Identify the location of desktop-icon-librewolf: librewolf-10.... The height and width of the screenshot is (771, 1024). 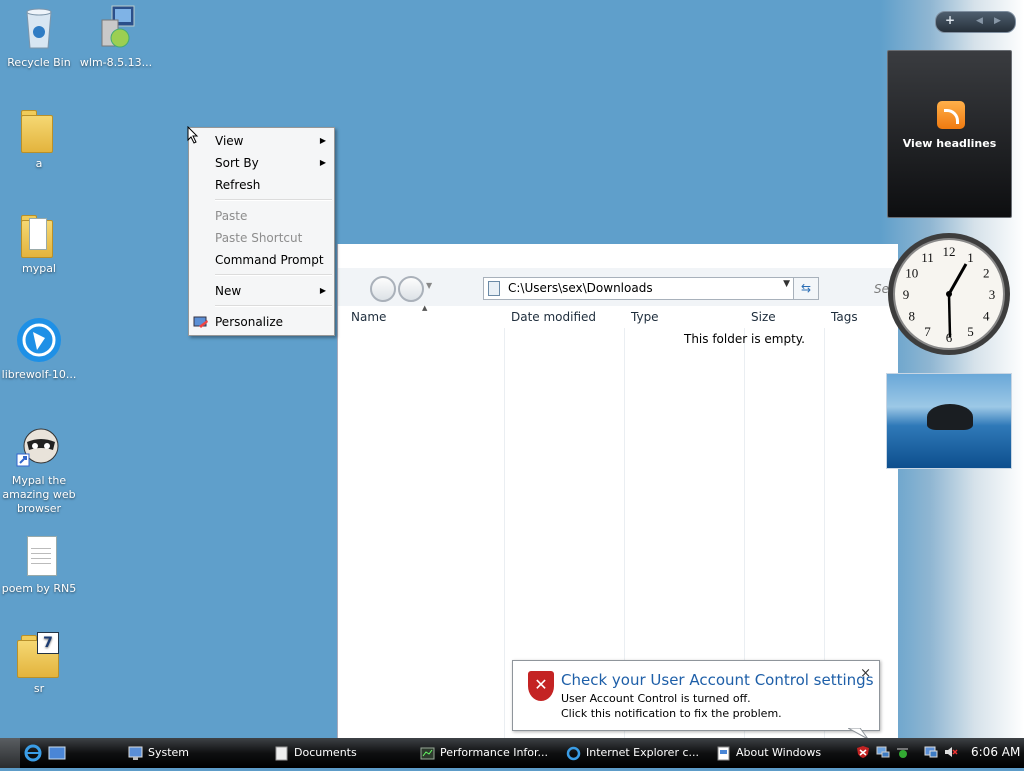
(39, 349).